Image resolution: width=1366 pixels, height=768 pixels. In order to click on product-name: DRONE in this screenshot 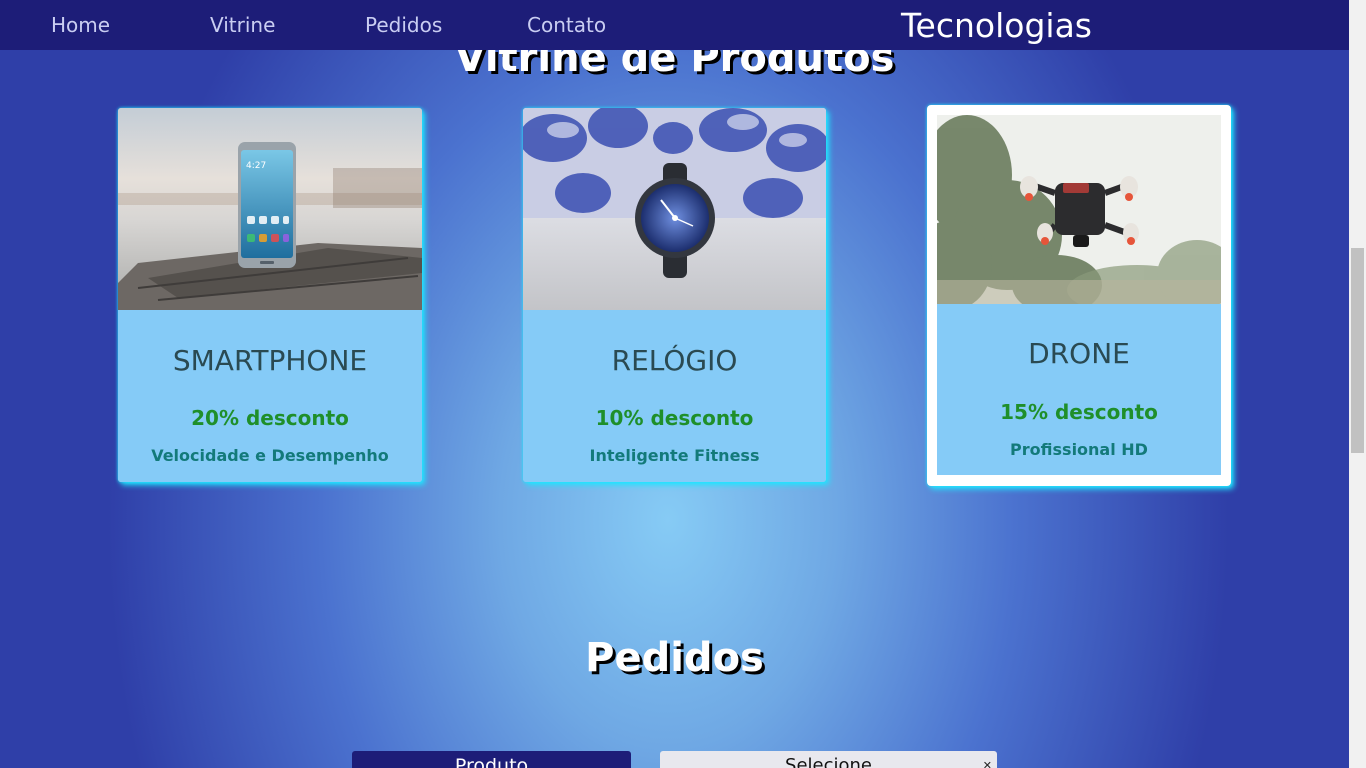, I will do `click(1079, 353)`.